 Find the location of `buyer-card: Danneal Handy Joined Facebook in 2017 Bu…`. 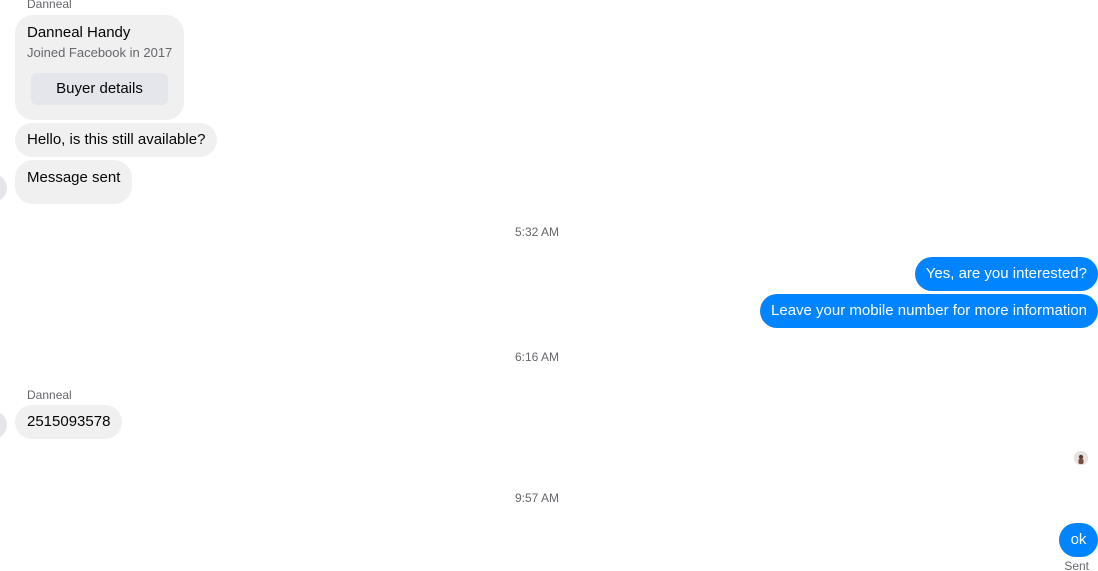

buyer-card: Danneal Handy Joined Facebook in 2017 Bu… is located at coordinates (99, 67).